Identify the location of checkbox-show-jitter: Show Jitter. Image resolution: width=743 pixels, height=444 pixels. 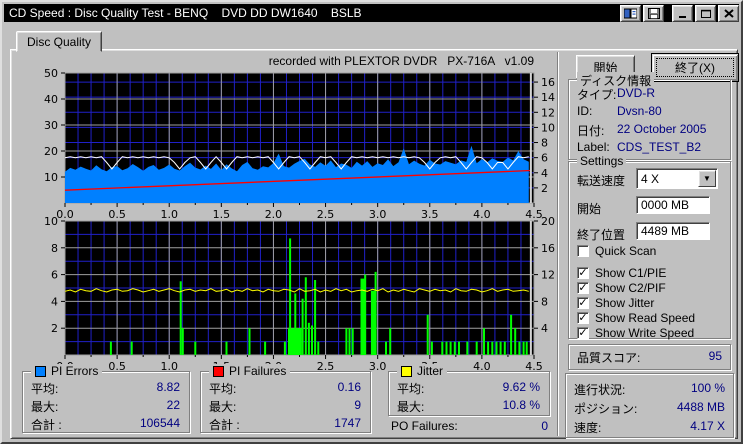
(615, 303).